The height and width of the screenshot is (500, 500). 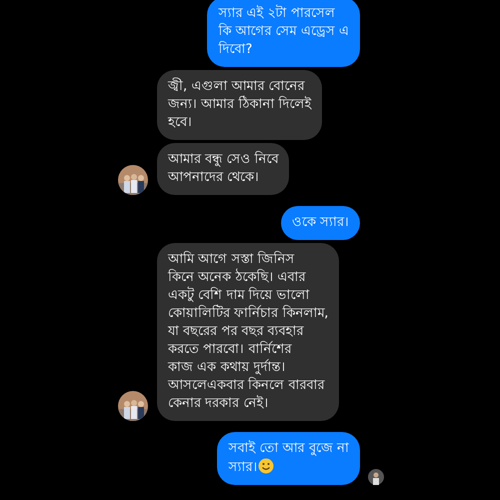 I want to click on message-bubble: আমার বন্ধু সেও নিবে আপনাদের থেকে।, so click(x=223, y=169).